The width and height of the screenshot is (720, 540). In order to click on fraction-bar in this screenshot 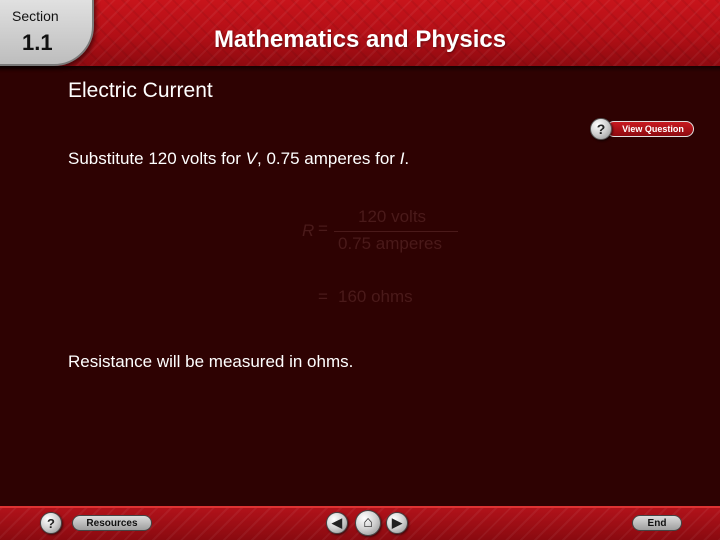, I will do `click(396, 231)`.